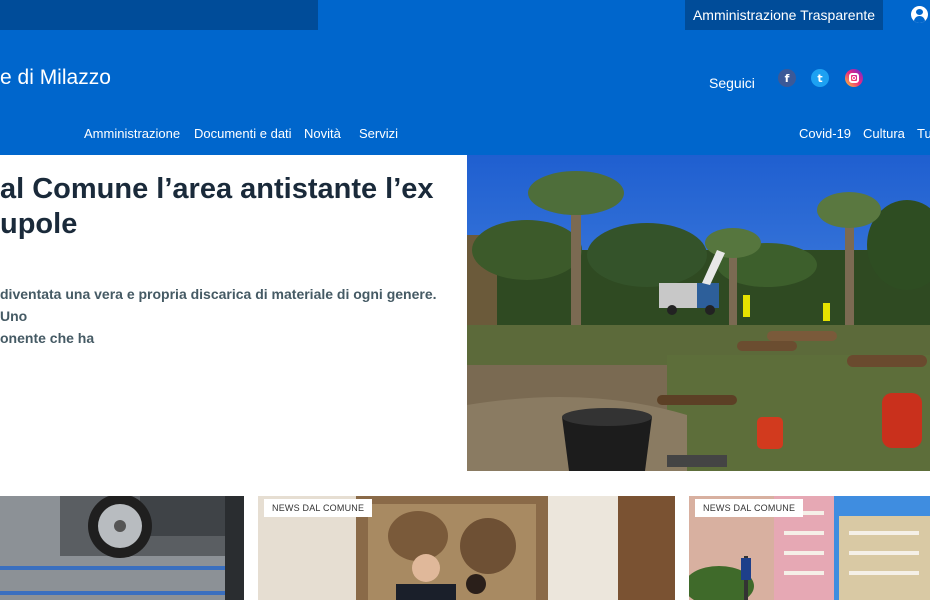  What do you see at coordinates (787, 78) in the screenshot?
I see `facebook-icon: f` at bounding box center [787, 78].